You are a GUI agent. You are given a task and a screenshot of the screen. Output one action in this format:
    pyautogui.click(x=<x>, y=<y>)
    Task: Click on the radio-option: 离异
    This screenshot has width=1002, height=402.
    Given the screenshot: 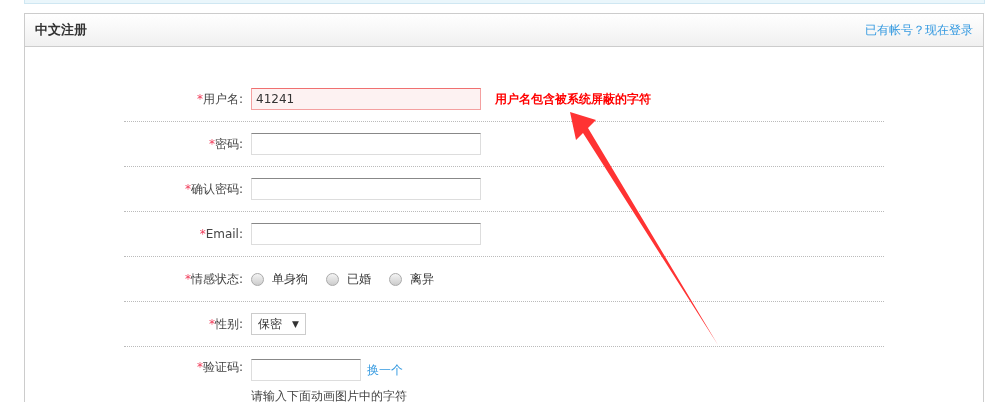 What is the action you would take?
    pyautogui.click(x=411, y=279)
    